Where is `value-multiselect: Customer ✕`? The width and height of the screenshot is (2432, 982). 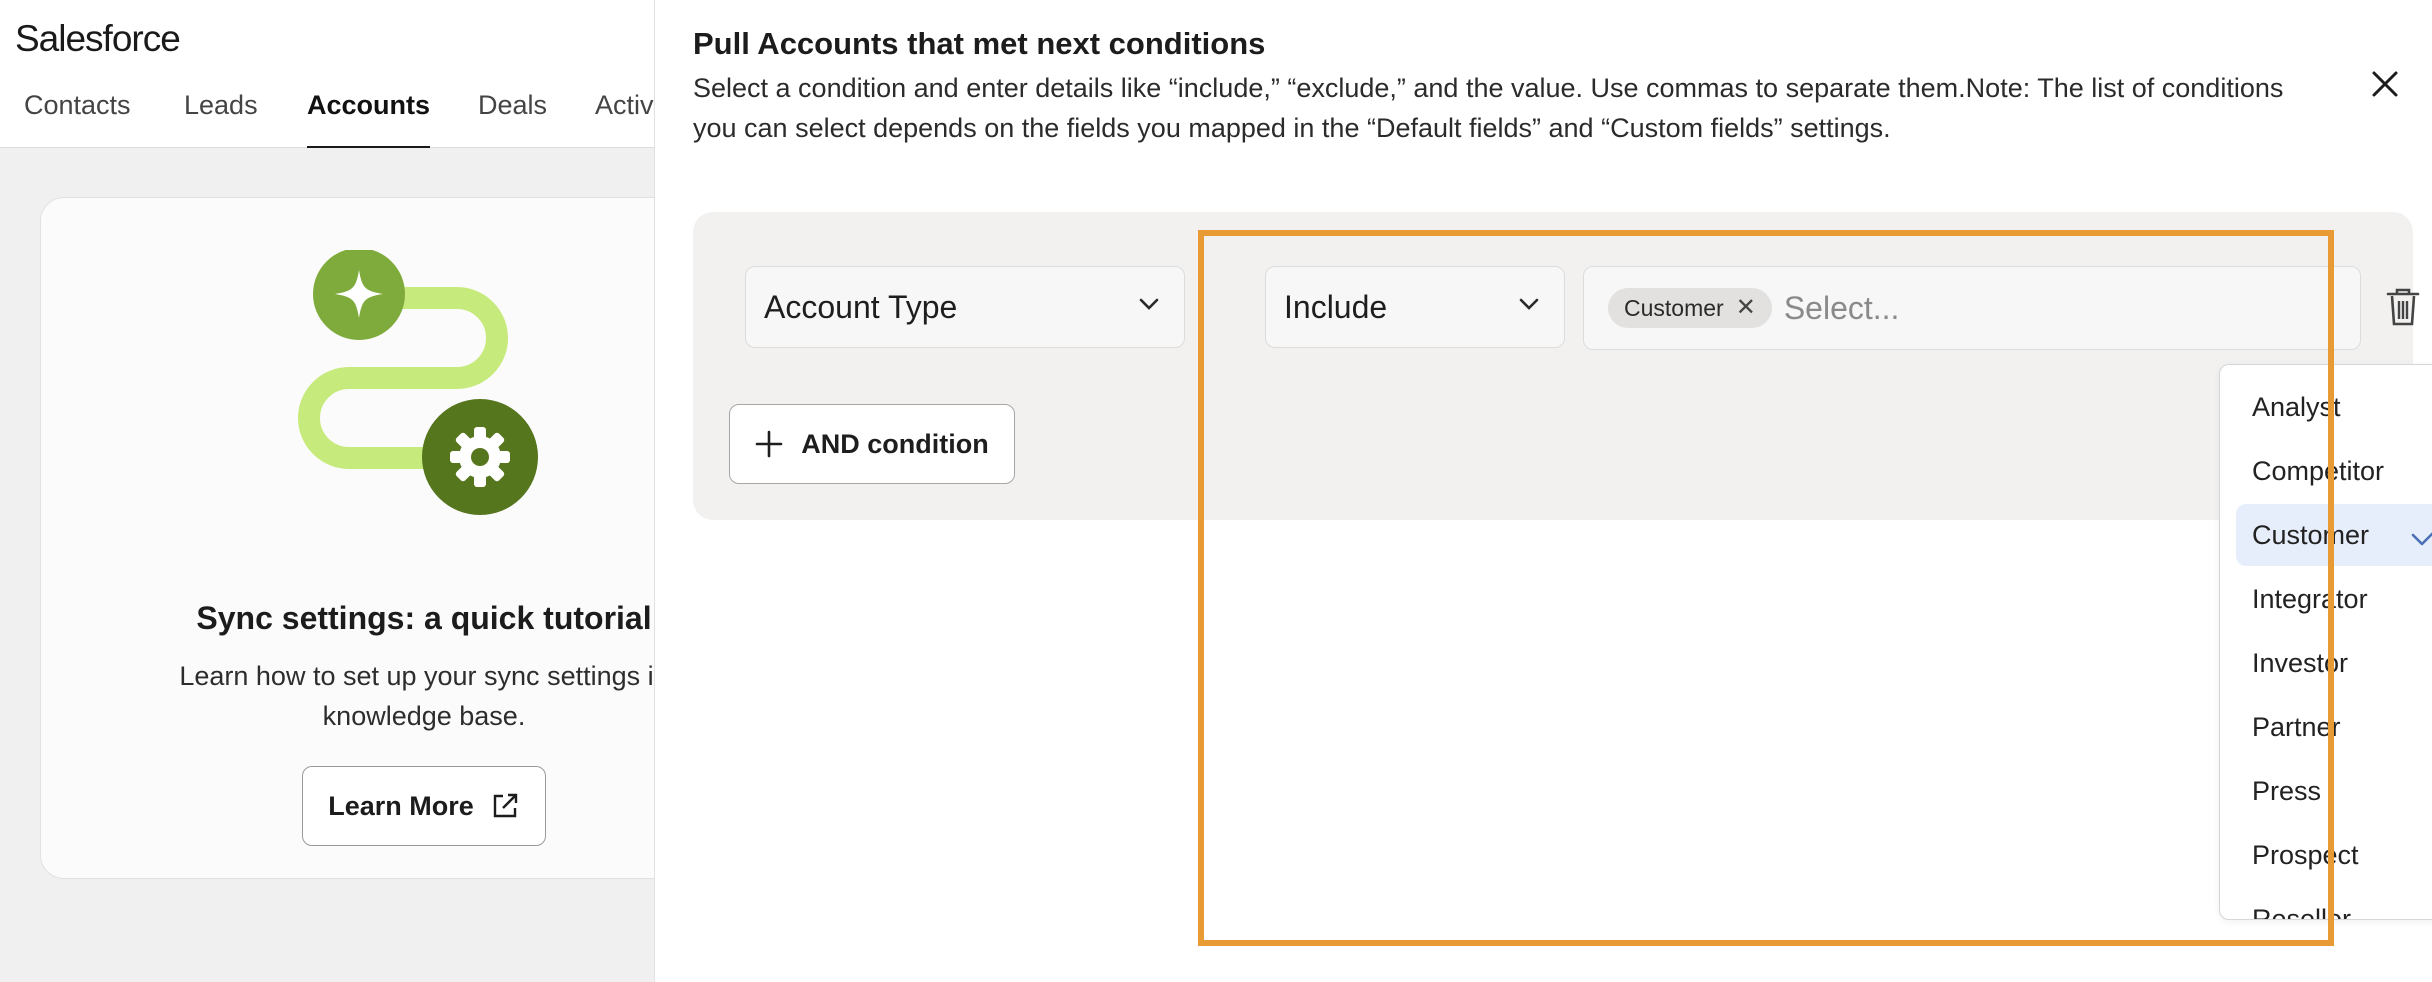 value-multiselect: Customer ✕ is located at coordinates (1972, 308).